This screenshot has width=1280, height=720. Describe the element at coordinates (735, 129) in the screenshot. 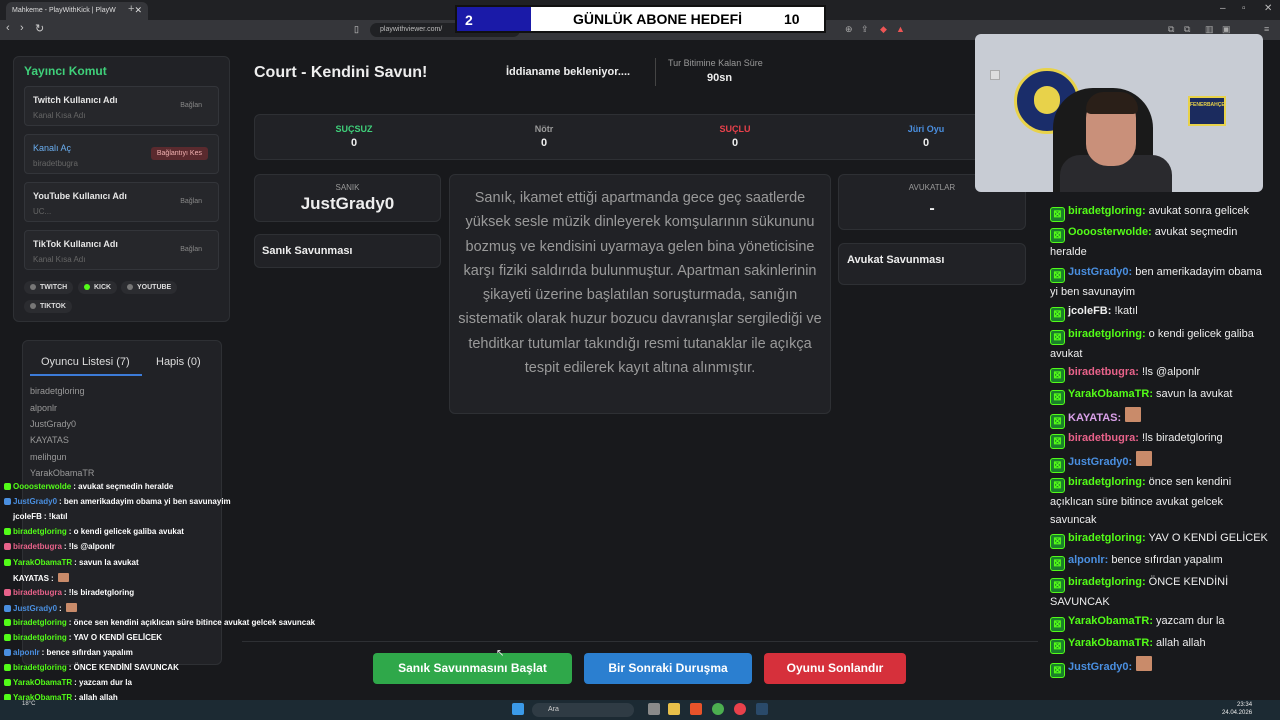

I see `vote-label: SUÇLU` at that location.